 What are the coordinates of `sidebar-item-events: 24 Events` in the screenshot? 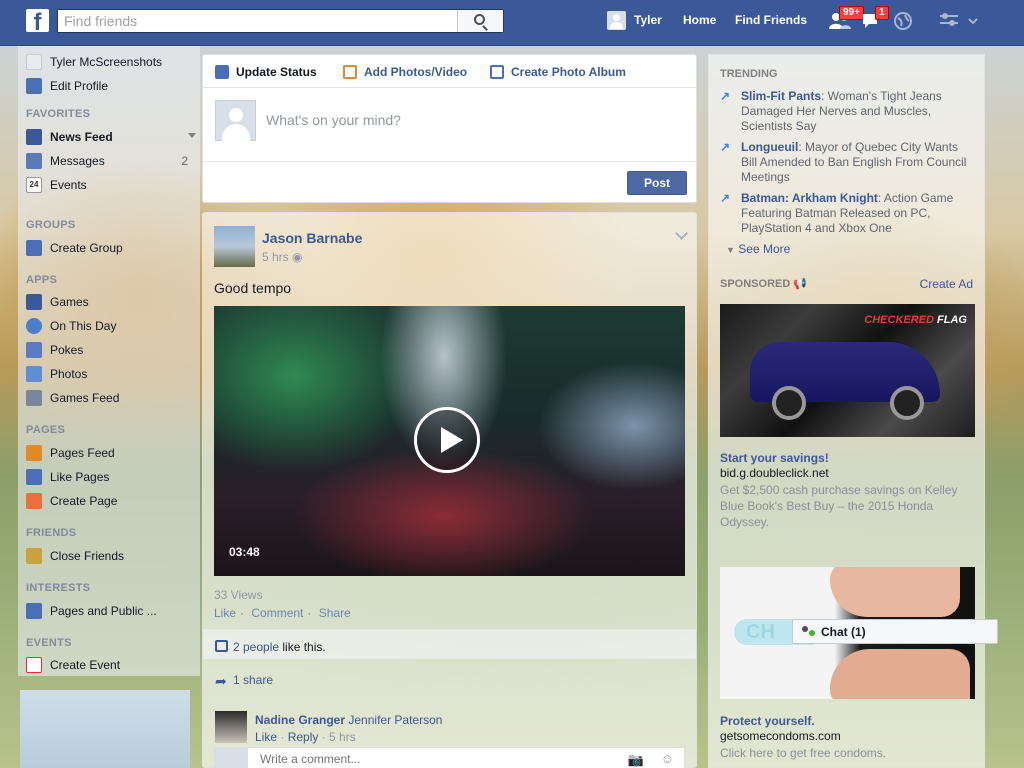 It's located at (56, 185).